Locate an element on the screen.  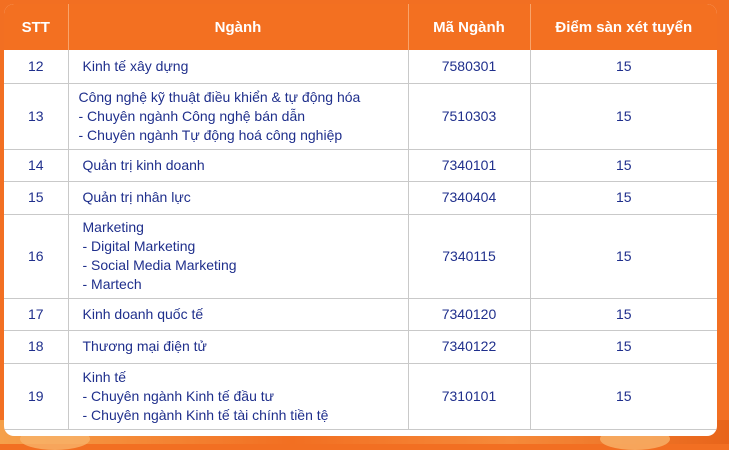
table-row: 14 Quản trị kinh doanh 7340101 15 is located at coordinates (360, 165).